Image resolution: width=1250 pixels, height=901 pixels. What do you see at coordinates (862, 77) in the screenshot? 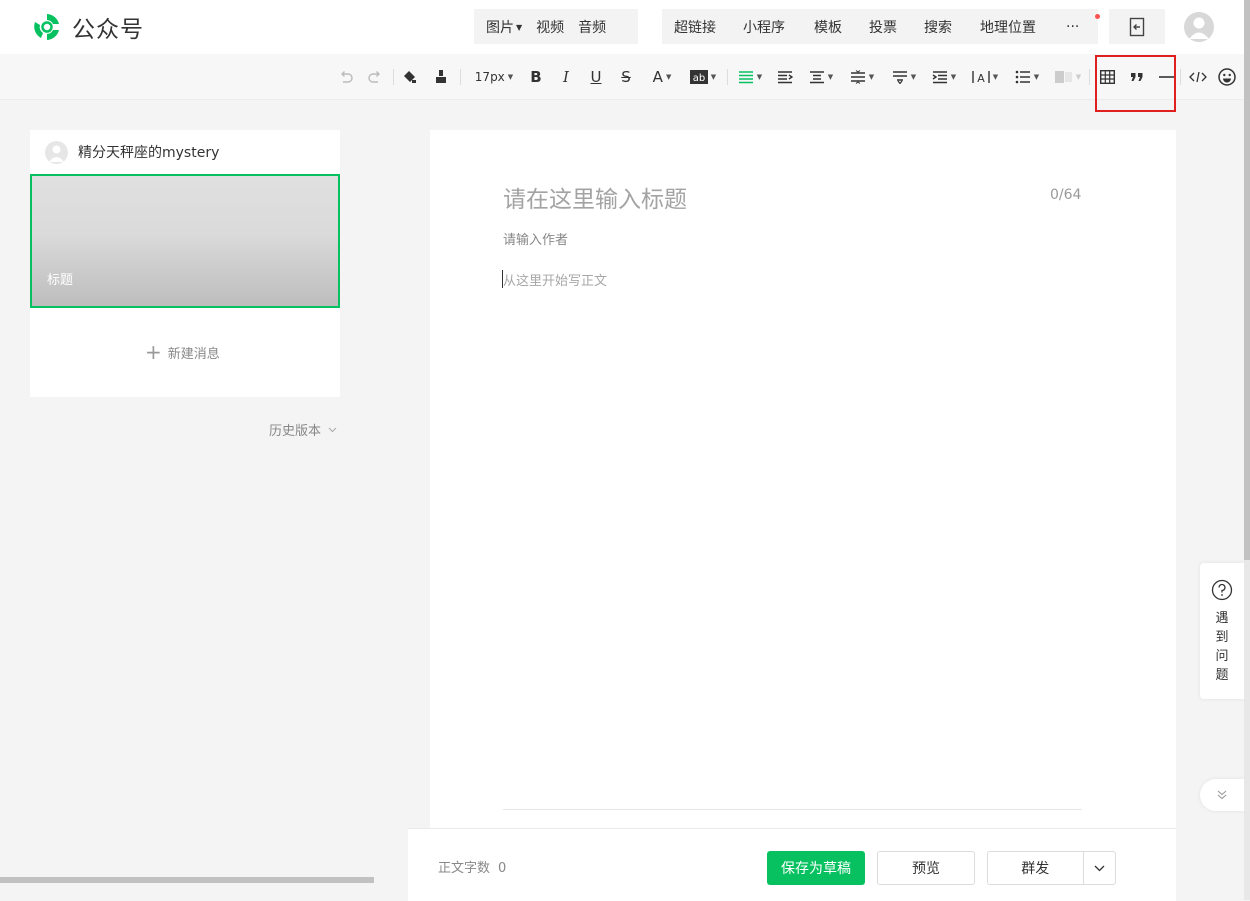
I see `line-height-button: ▼` at bounding box center [862, 77].